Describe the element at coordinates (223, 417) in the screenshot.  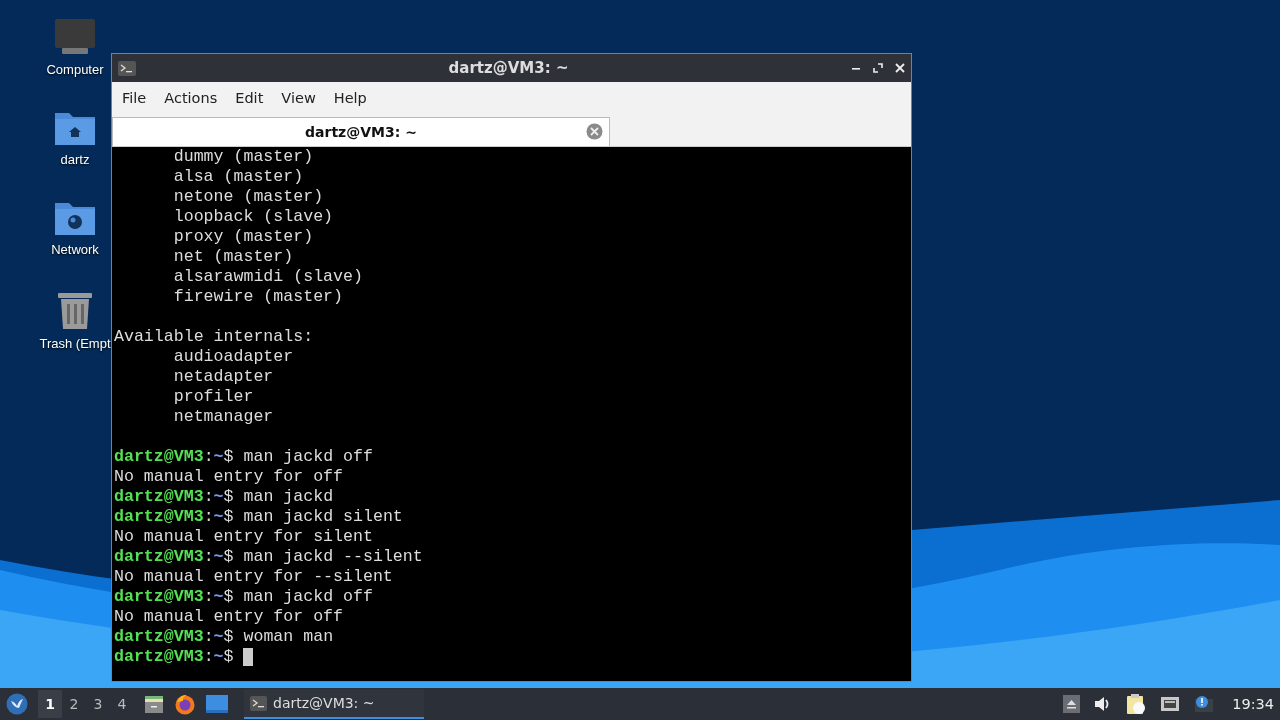
I see `terminal-output-line: netmanager` at that location.